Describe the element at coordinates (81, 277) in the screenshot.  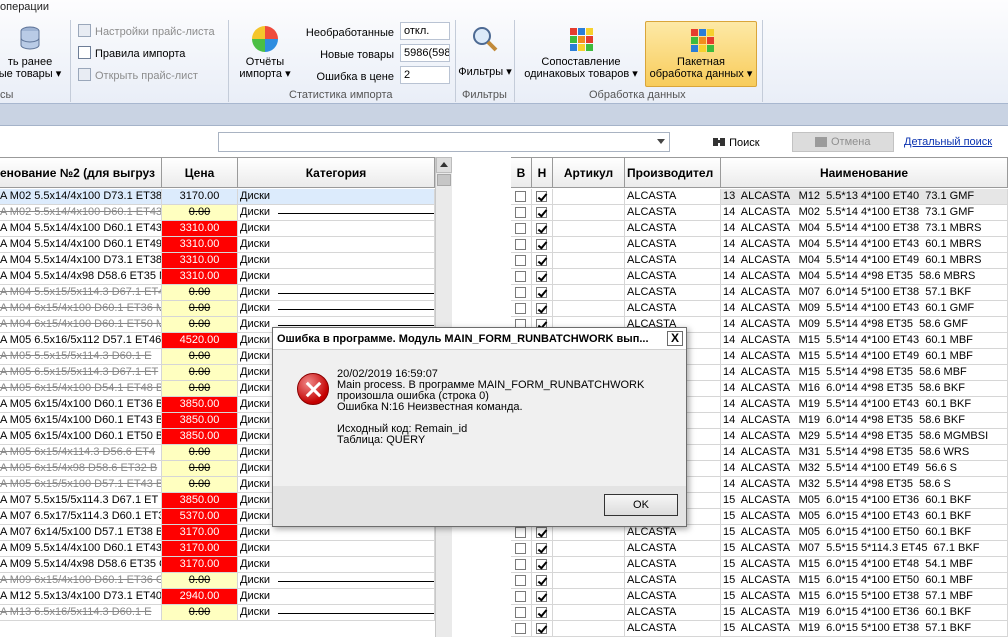
I see `product-name-cell: A M04 5.5x14/4x98 D58.6 ET35 M` at that location.